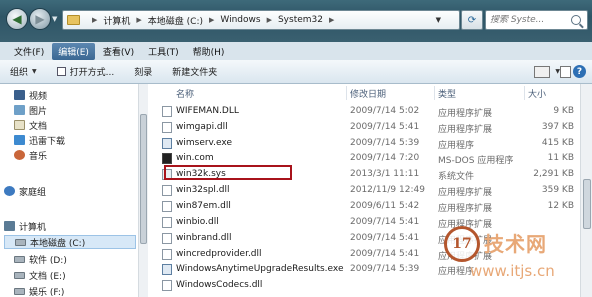 This screenshot has width=592, height=297. What do you see at coordinates (370, 206) in the screenshot?
I see `table-row: win87em.dll 2009/6/11 5:42 应用程序扩展 12 KB` at bounding box center [370, 206].